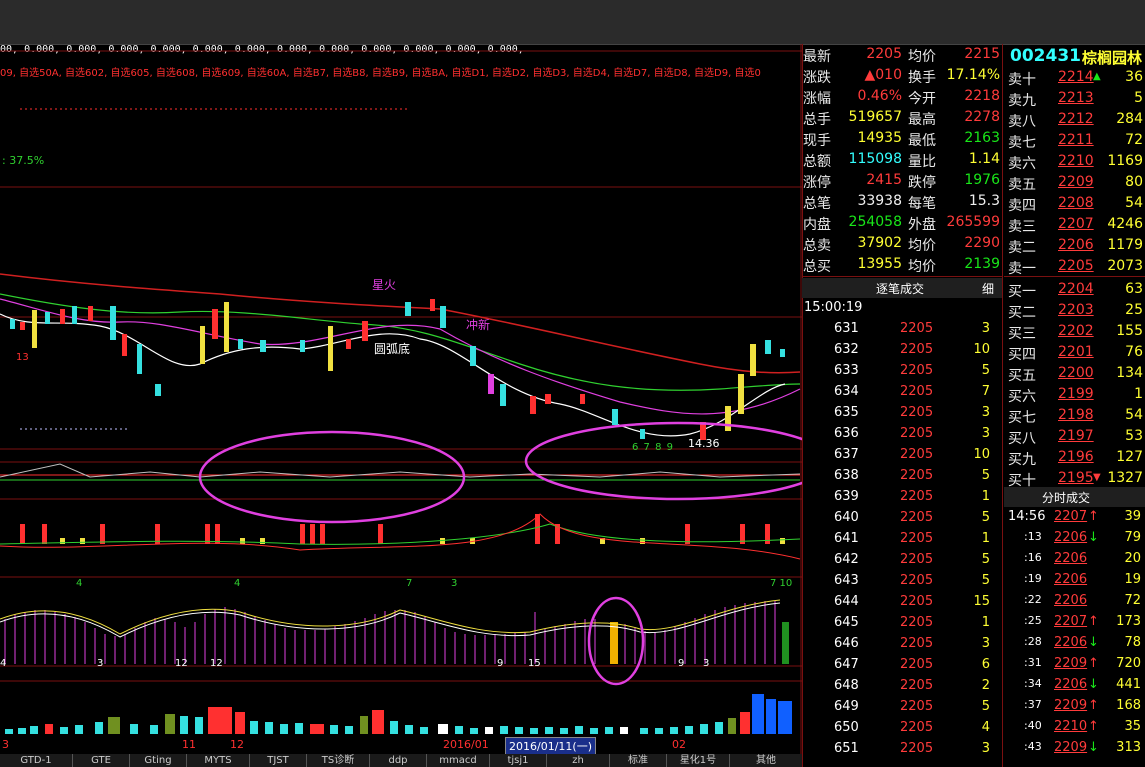 The image size is (1145, 767). What do you see at coordinates (3, 663) in the screenshot?
I see `osc-bottom-label-1: 4` at bounding box center [3, 663].